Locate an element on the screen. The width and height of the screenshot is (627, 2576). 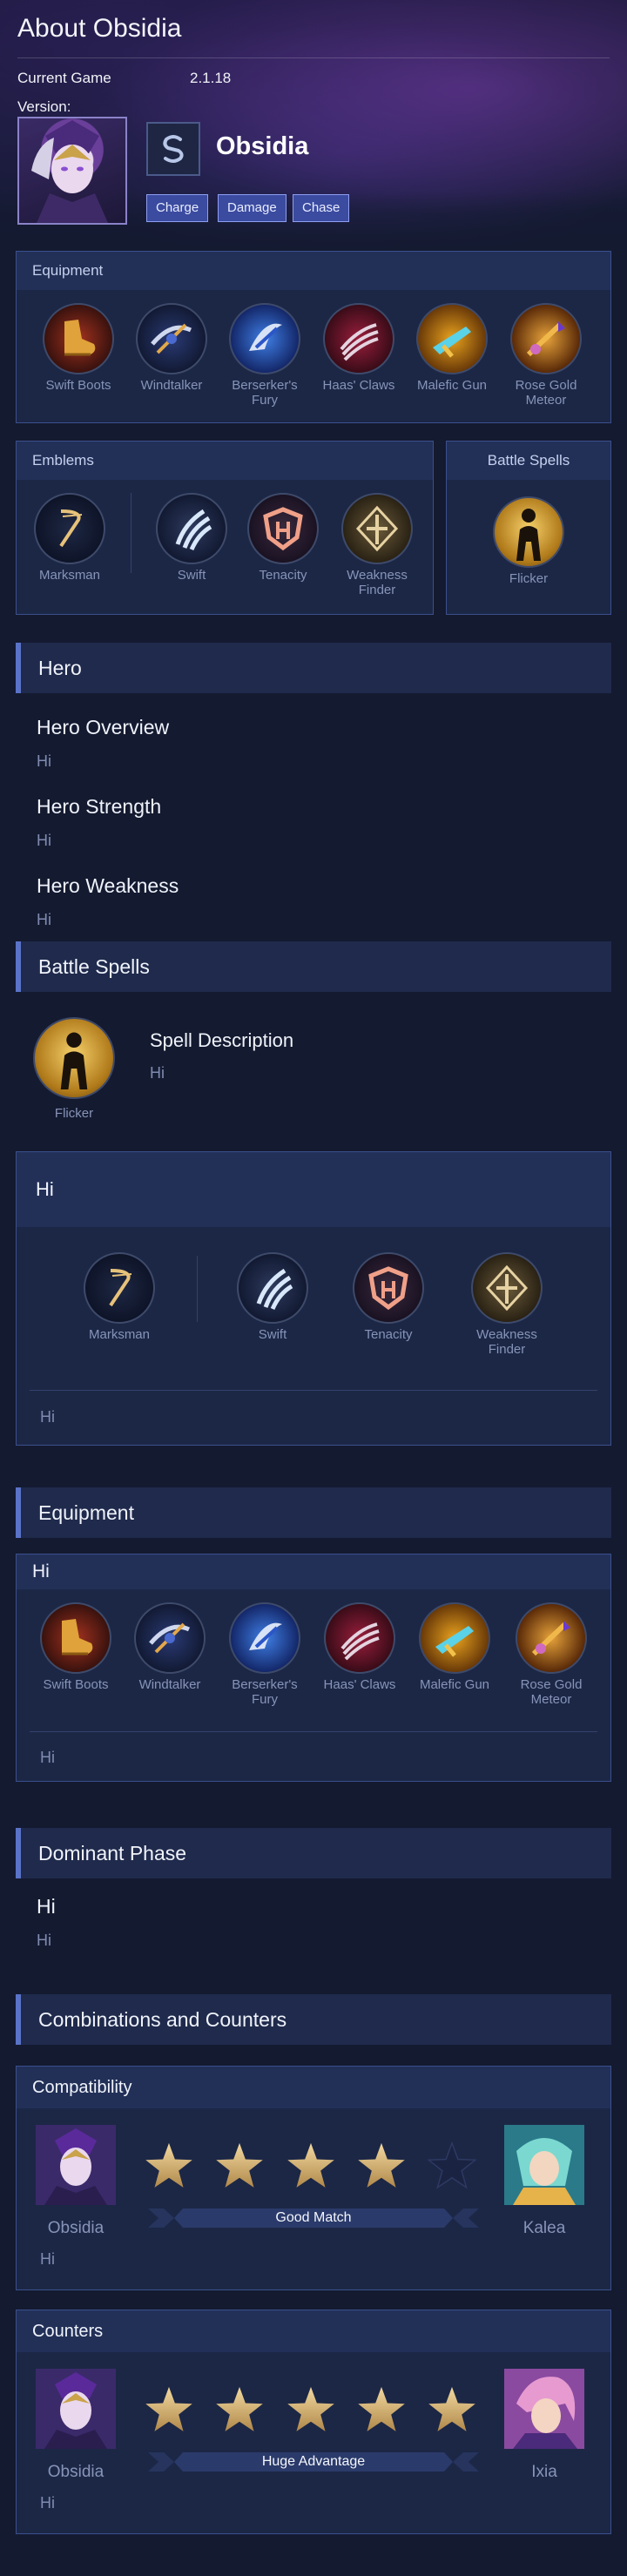
swift-boots-icon is located at coordinates (78, 339).